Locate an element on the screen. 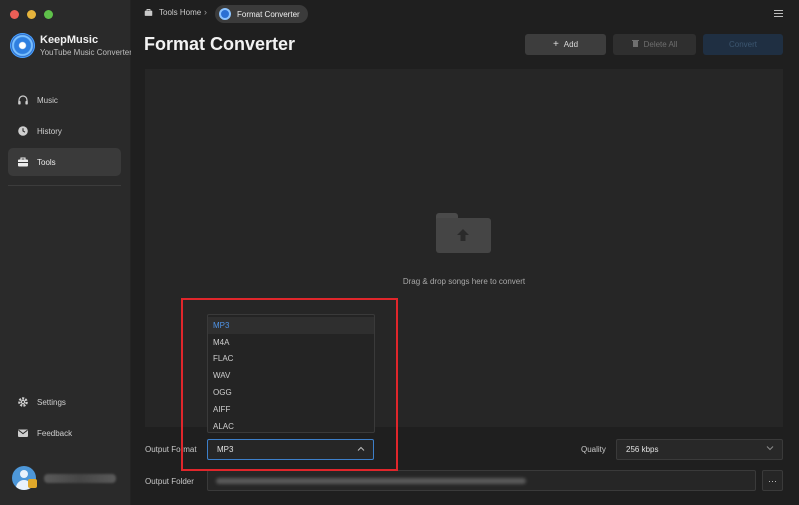  page-title: Format Converter is located at coordinates (220, 44).